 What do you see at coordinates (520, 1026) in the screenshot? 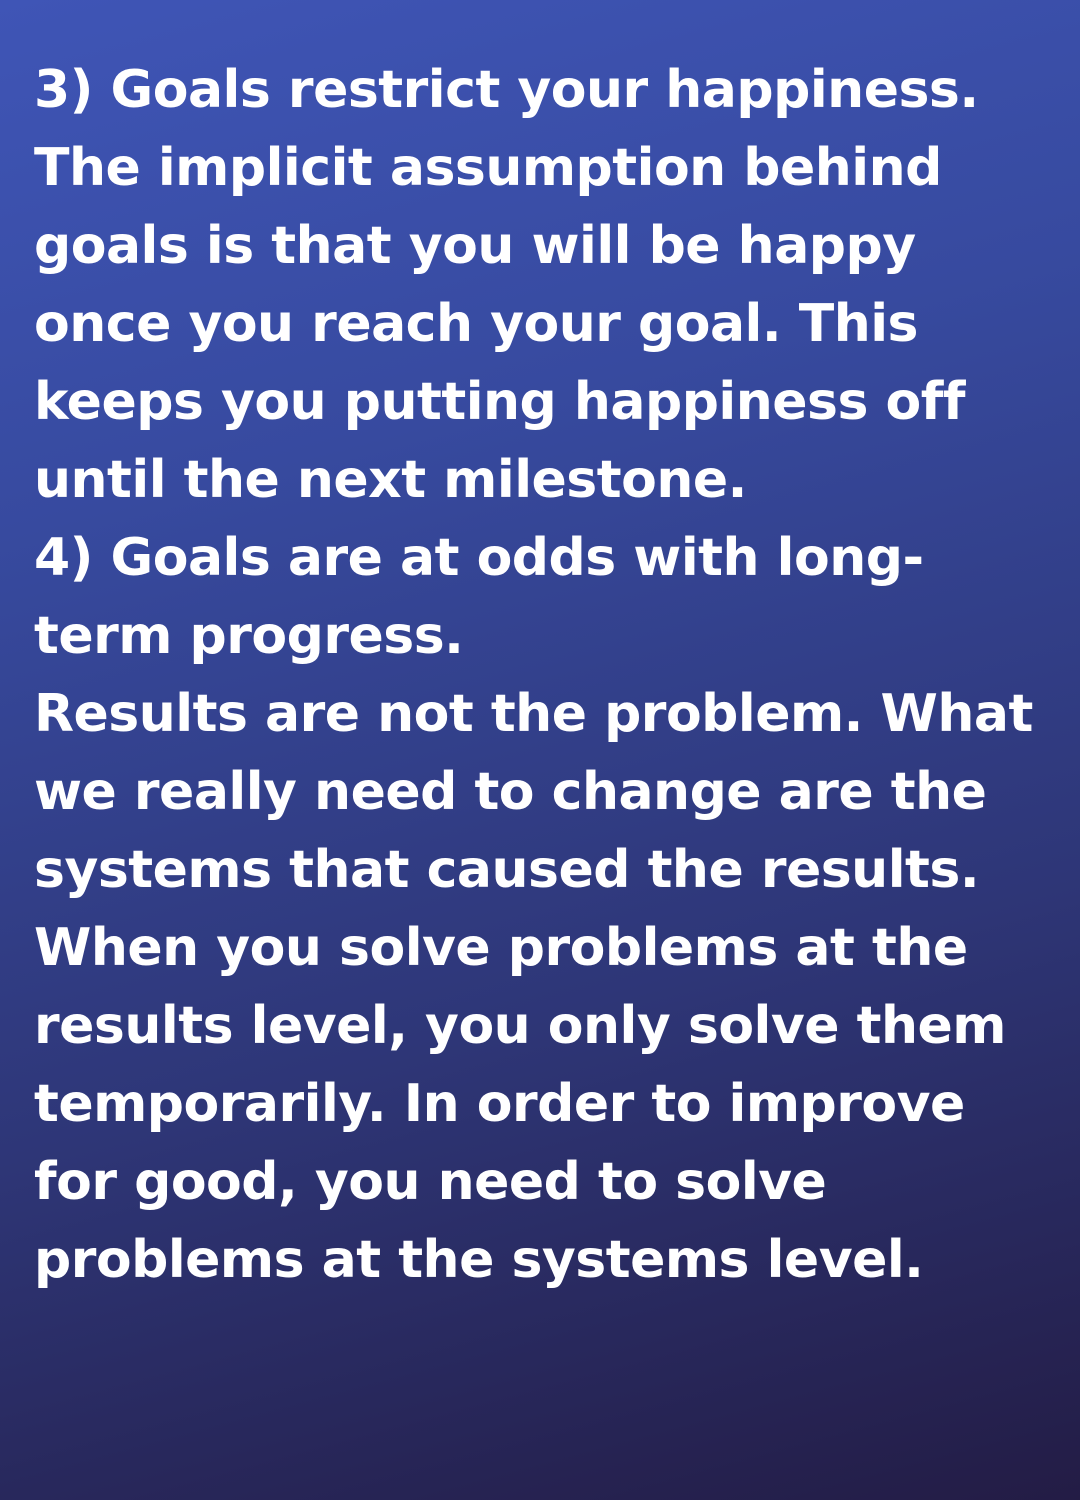
I see `text-line: results level, you only solve them` at bounding box center [520, 1026].